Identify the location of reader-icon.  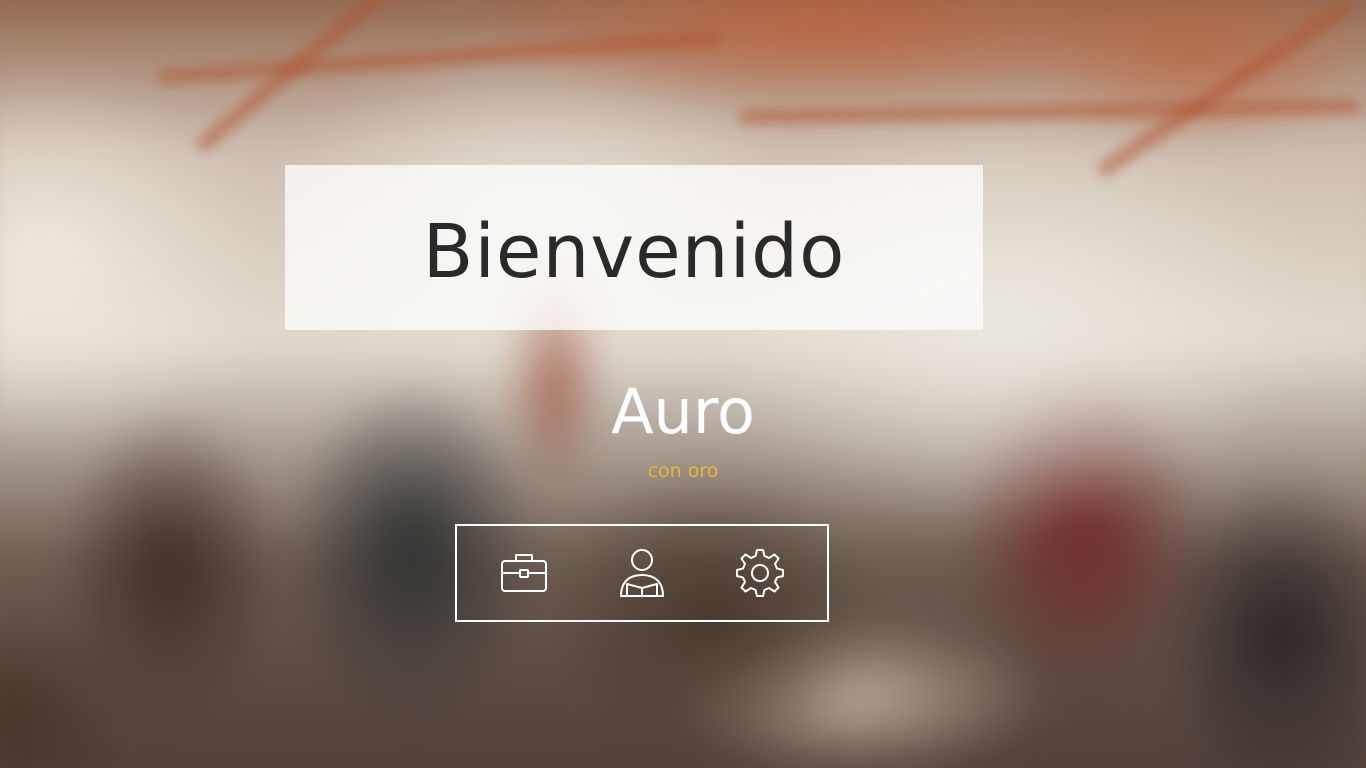
(642, 573).